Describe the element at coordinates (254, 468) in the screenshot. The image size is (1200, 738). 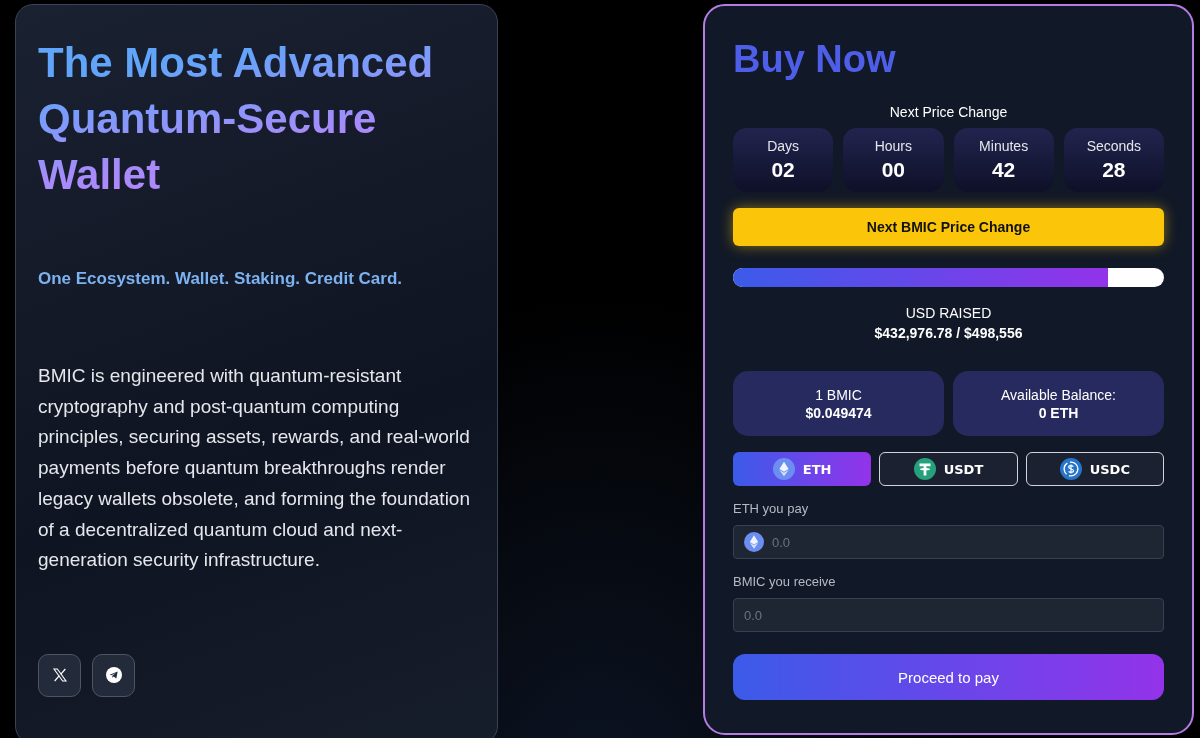
I see `description: BMIC is engineered with quantum-resistant cryptography and post-quantum computing principles, securing assets, rewards, and real-world payments before quantum breakthroughs render legacy wallets obsolete, and forming the foundation of a decentralized quantum cloud and next-generation security infrastructure.` at that location.